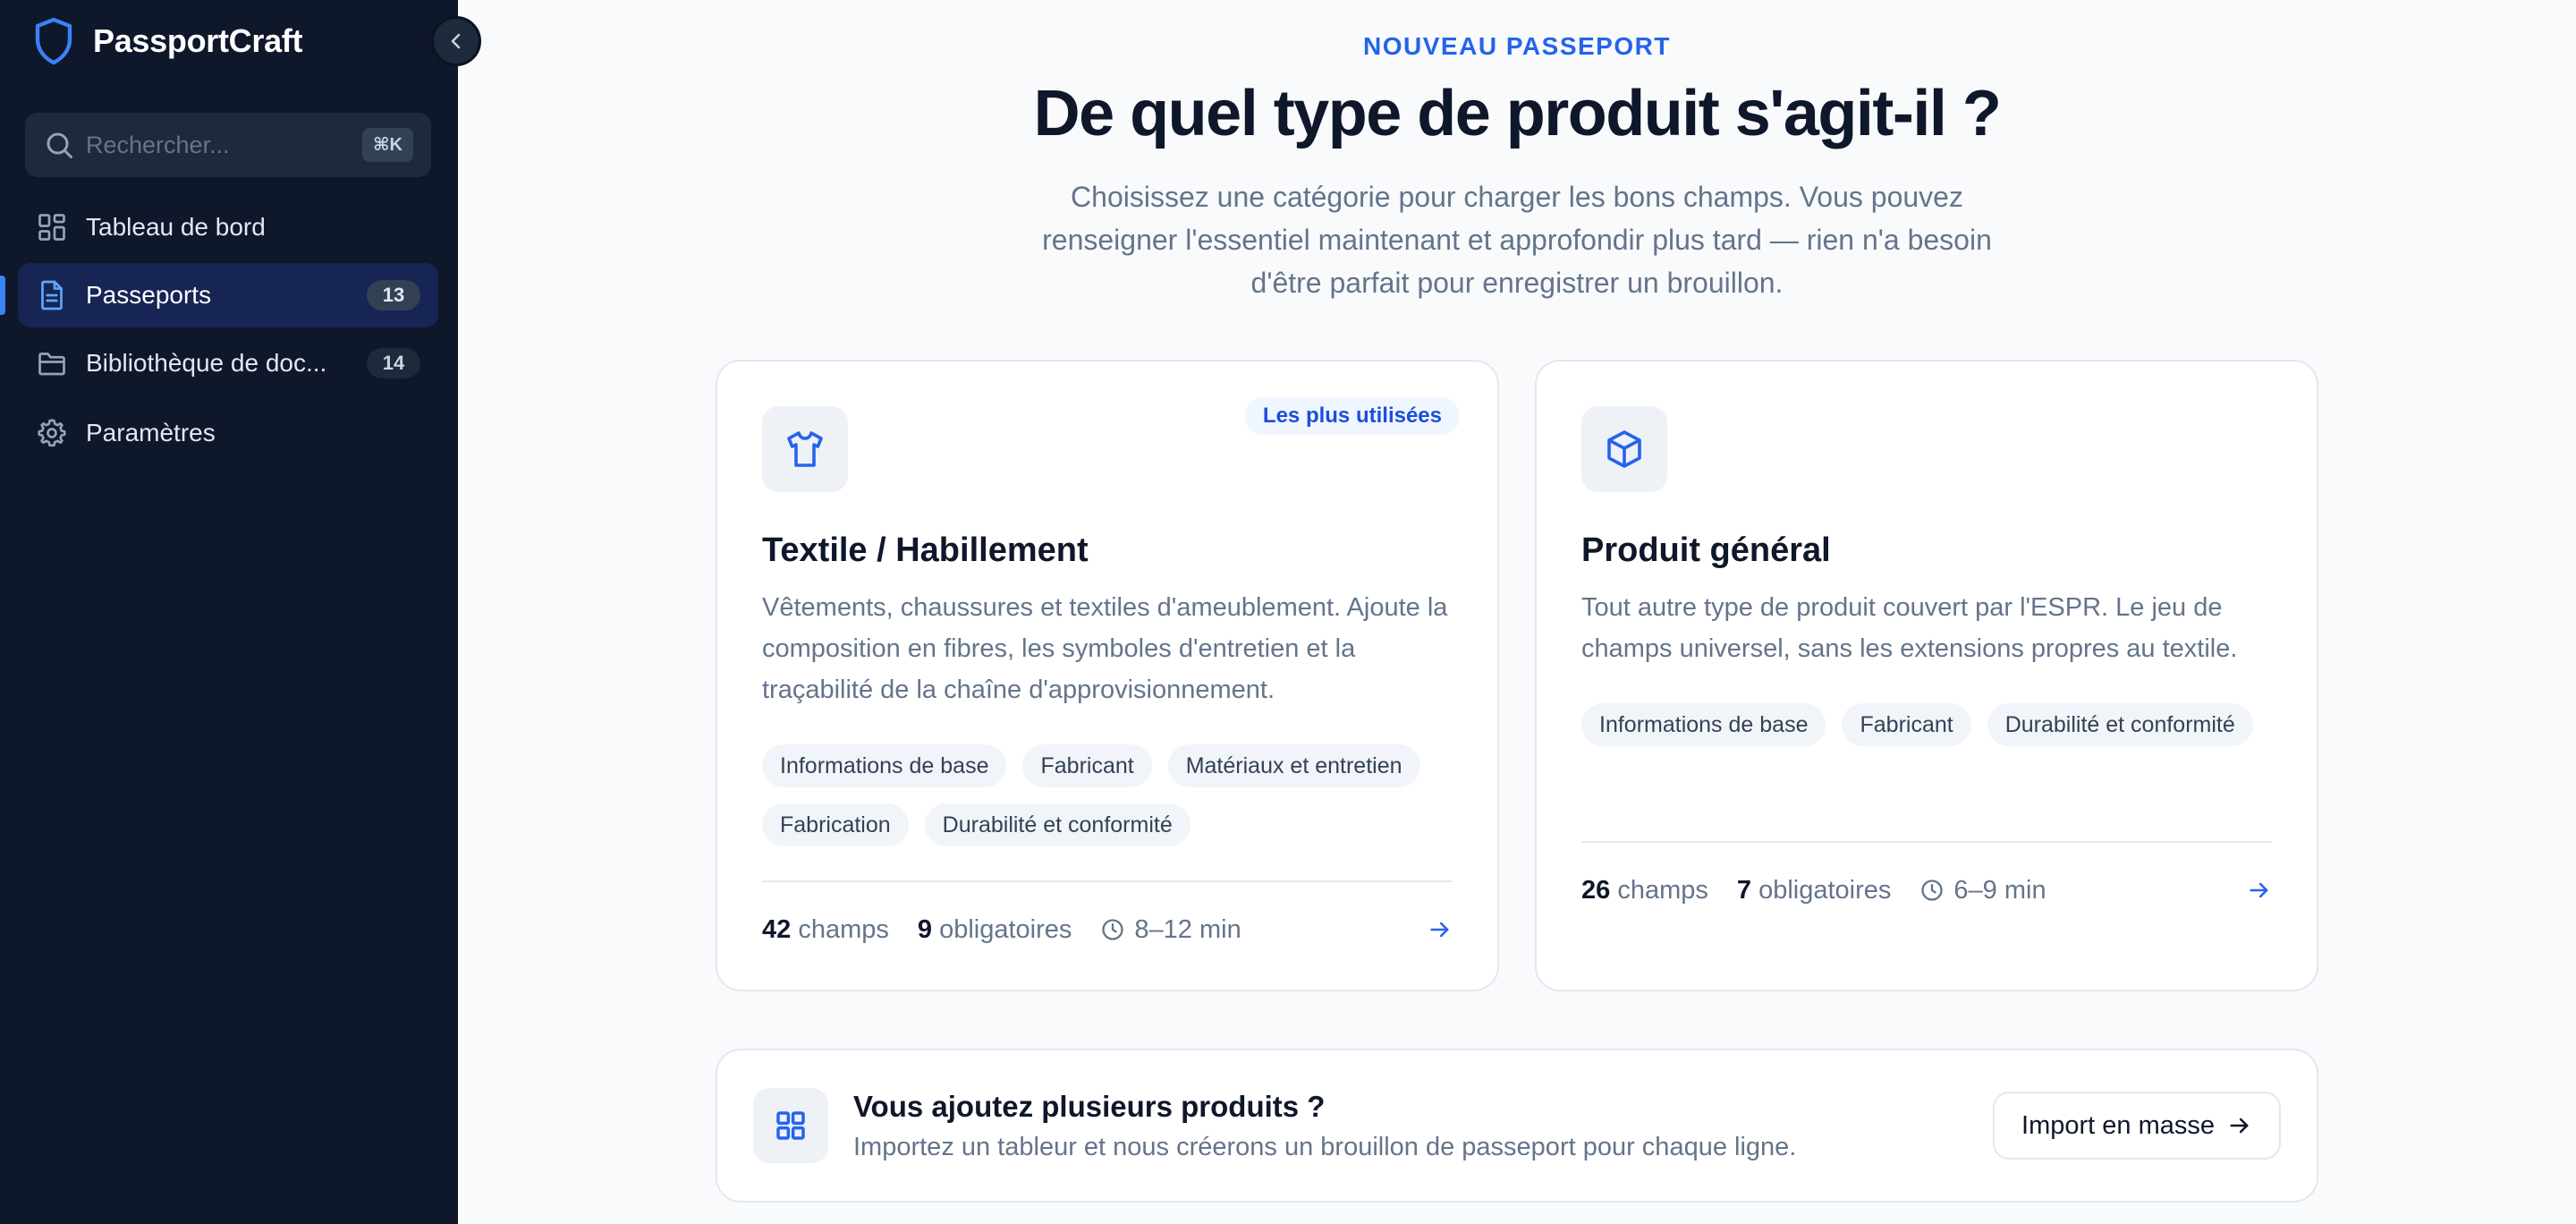  I want to click on search-box: ⌘K, so click(228, 145).